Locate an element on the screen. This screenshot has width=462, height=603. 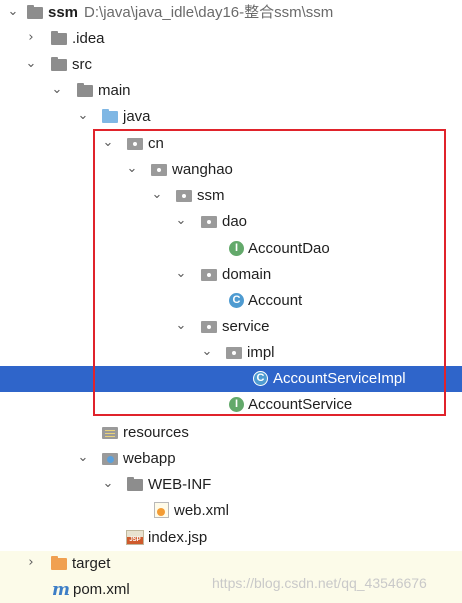
tree-row-src: ⌄ src is located at coordinates (231, 65).